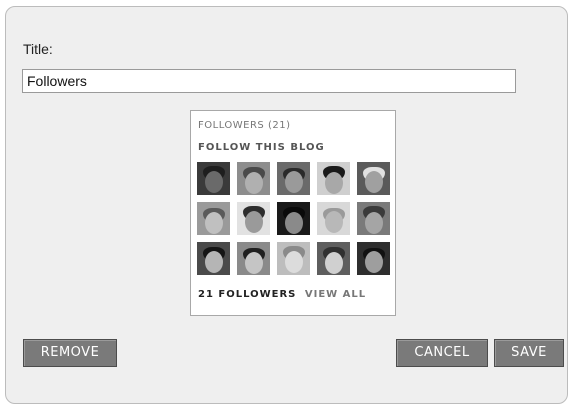  What do you see at coordinates (244, 125) in the screenshot?
I see `followers-heading: FOLLOWERS (21)` at bounding box center [244, 125].